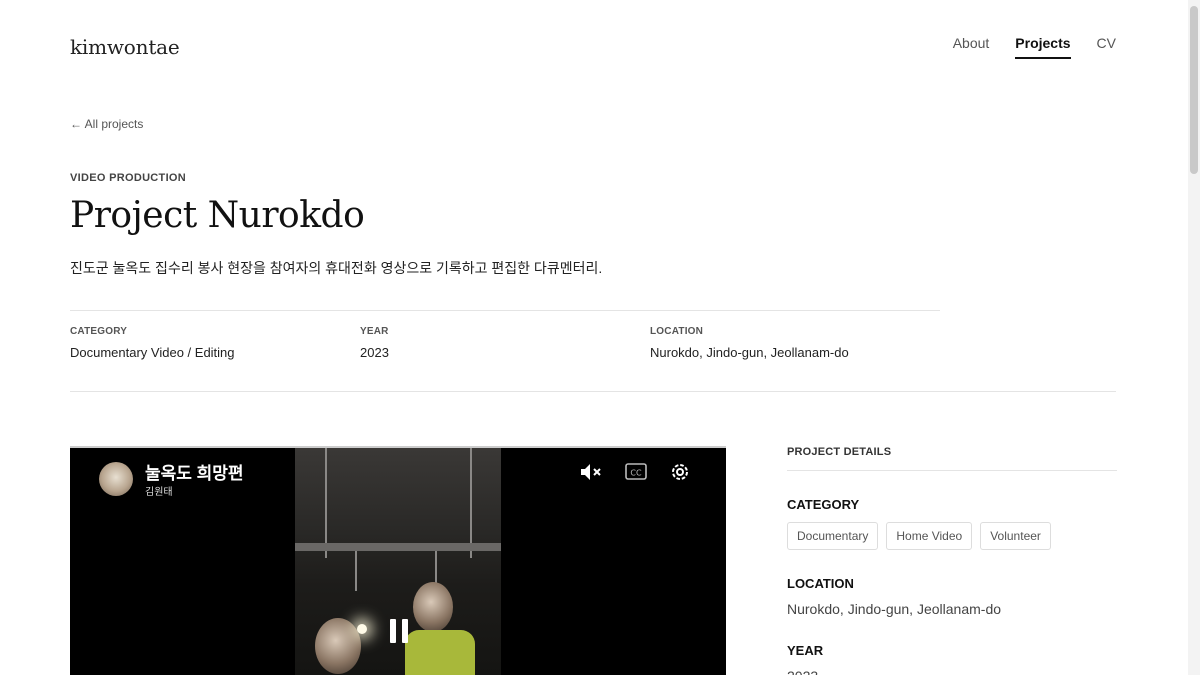 This screenshot has height=675, width=1200. Describe the element at coordinates (971, 47) in the screenshot. I see `nav-about: About` at that location.